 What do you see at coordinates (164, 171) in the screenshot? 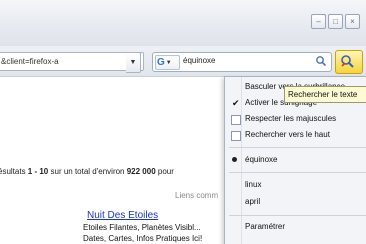
I see `results-suffix: pour` at bounding box center [164, 171].